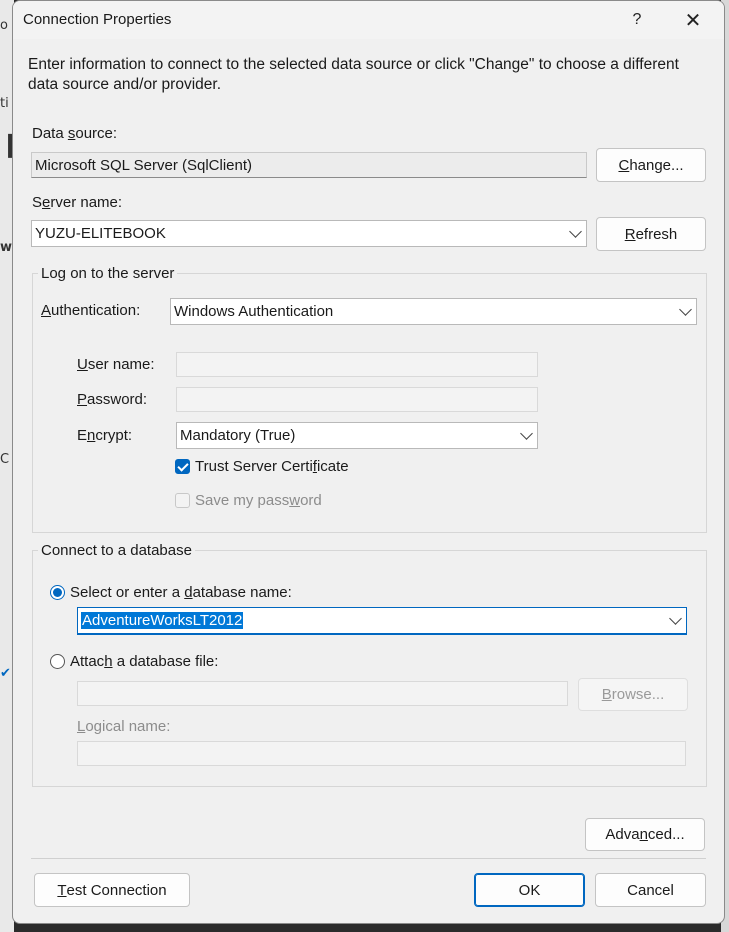 The height and width of the screenshot is (932, 729). I want to click on server-name-combobox: YUZU-ELITEBOOK, so click(309, 233).